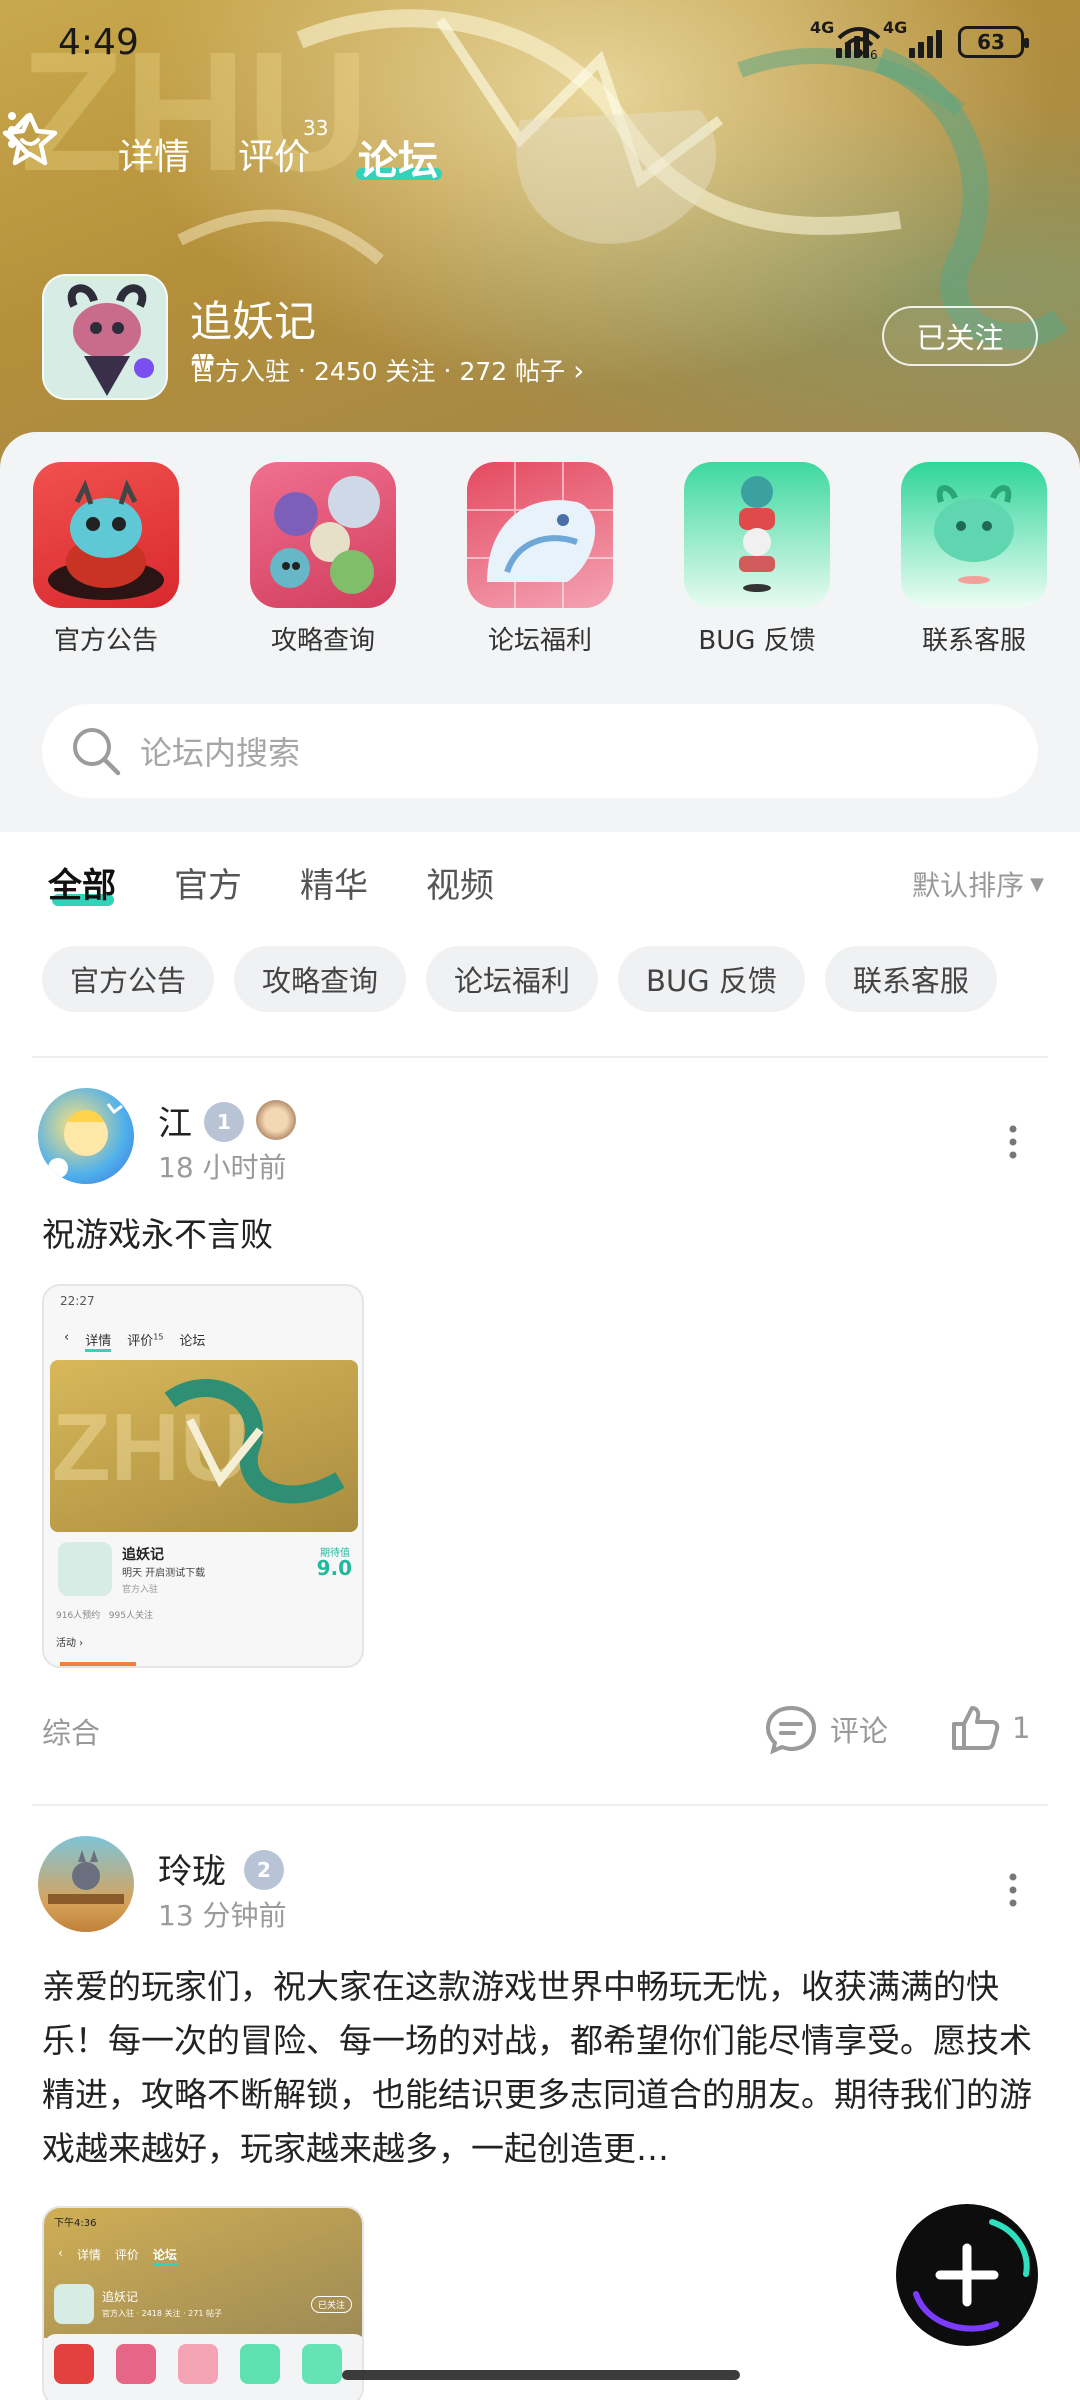 The width and height of the screenshot is (1080, 2400). Describe the element at coordinates (98, 1664) in the screenshot. I see `thumb-progress` at that location.